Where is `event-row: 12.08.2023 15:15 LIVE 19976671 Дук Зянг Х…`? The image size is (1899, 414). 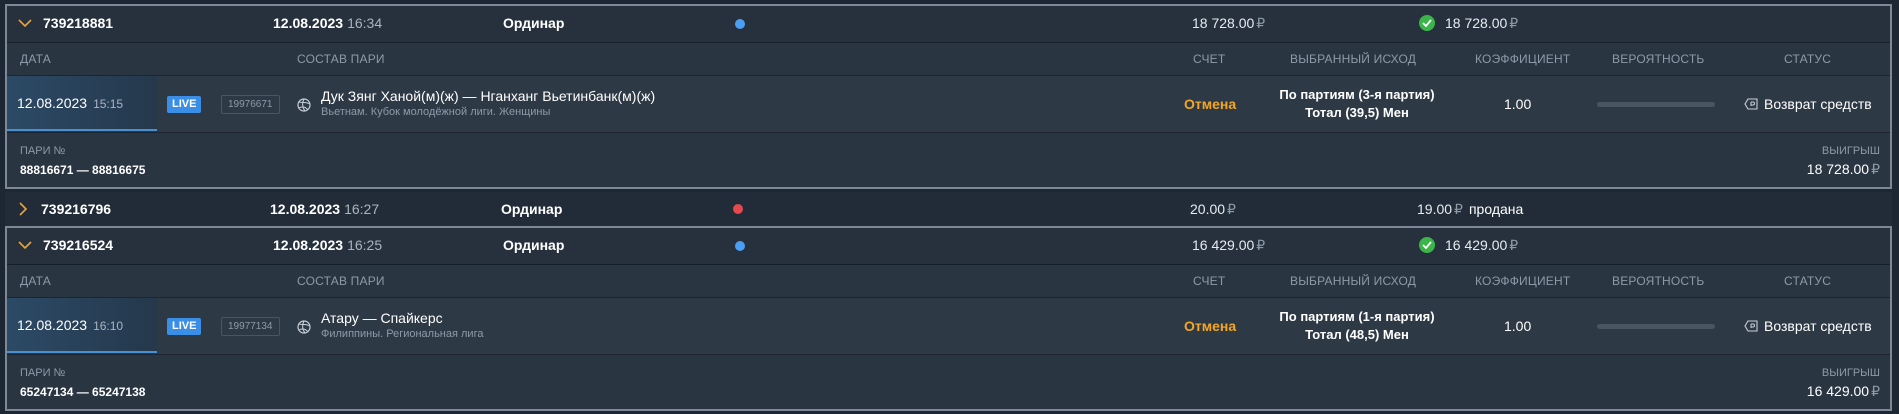 event-row: 12.08.2023 15:15 LIVE 19976671 Дук Зянг Х… is located at coordinates (948, 104).